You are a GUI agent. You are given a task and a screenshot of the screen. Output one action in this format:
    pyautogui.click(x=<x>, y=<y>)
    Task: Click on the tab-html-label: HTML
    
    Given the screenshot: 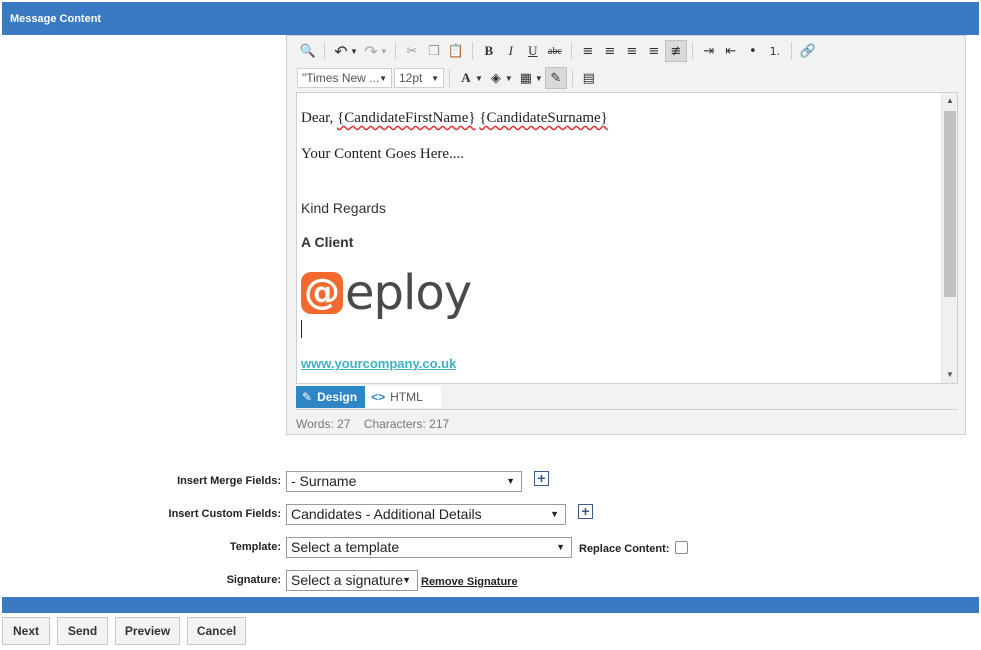 What is the action you would take?
    pyautogui.click(x=406, y=397)
    